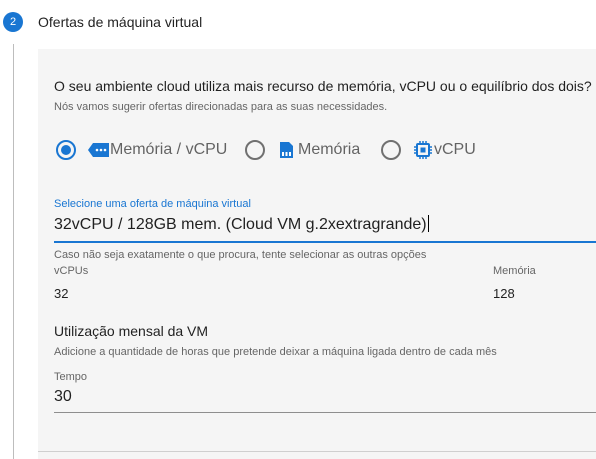  I want to click on radio-memory-vcpu, so click(66, 150).